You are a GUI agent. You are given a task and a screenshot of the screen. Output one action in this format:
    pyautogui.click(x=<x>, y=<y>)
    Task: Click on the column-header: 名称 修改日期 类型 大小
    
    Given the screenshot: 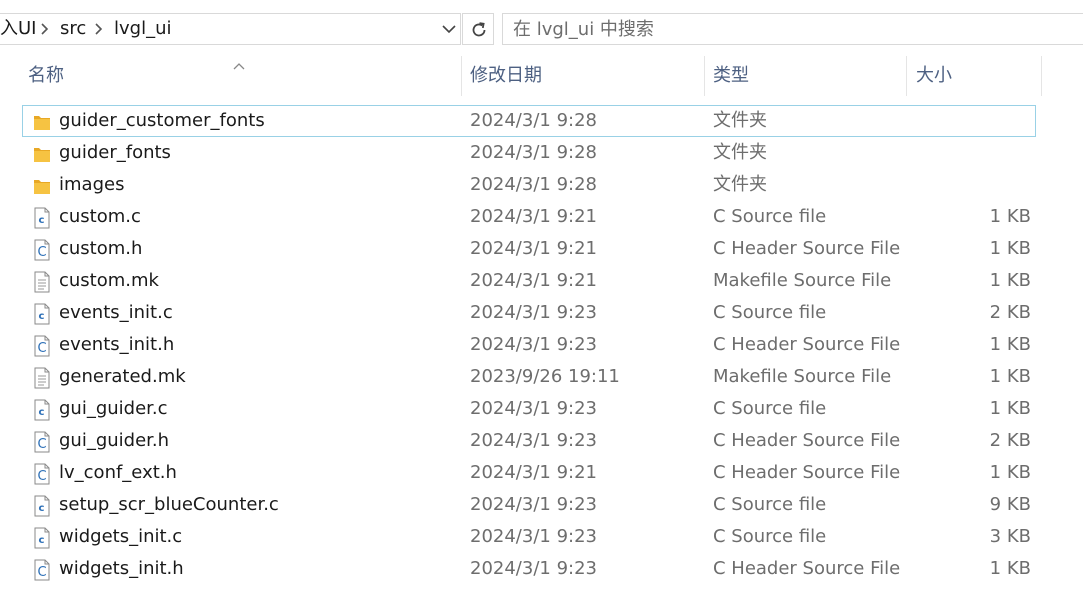 What is the action you would take?
    pyautogui.click(x=541, y=76)
    